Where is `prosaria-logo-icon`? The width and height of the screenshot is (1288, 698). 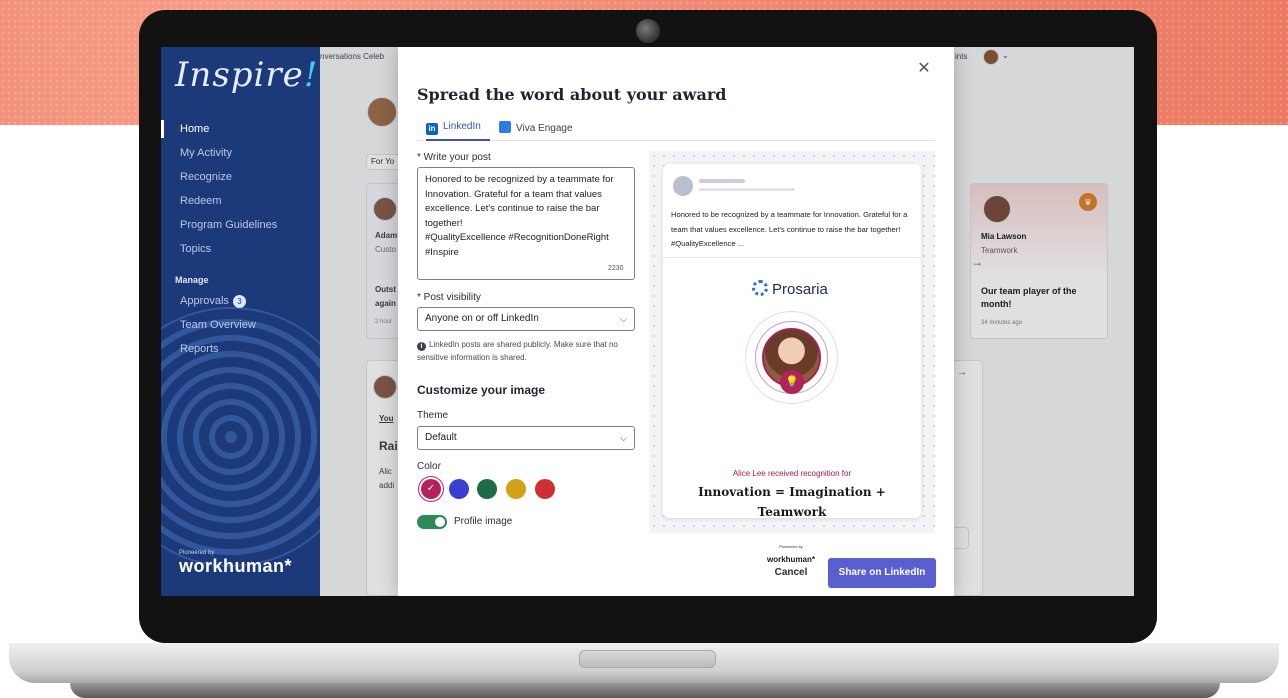
prosaria-logo-icon is located at coordinates (760, 288).